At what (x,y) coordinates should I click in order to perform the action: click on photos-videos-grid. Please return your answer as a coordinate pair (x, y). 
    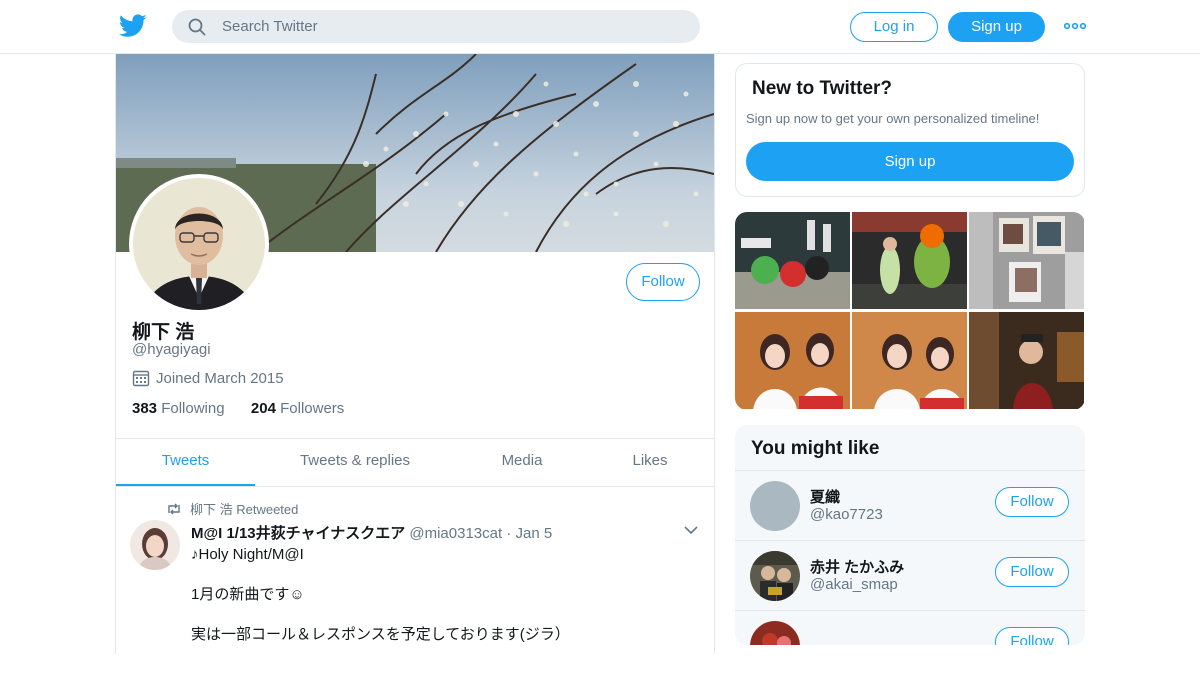
    Looking at the image, I should click on (910, 311).